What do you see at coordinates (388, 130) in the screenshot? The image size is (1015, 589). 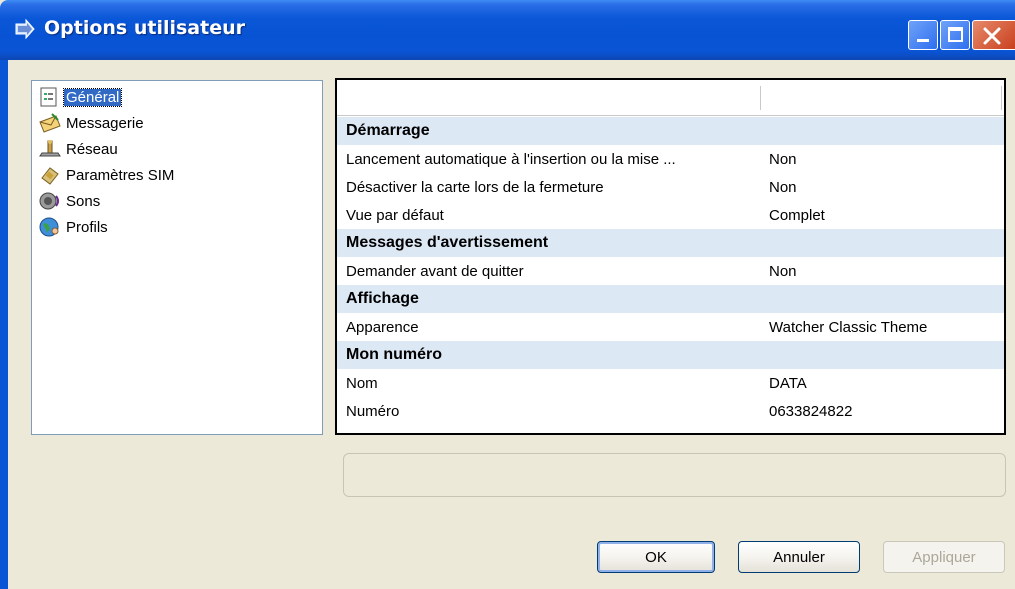 I see `category-label: Démarrage` at bounding box center [388, 130].